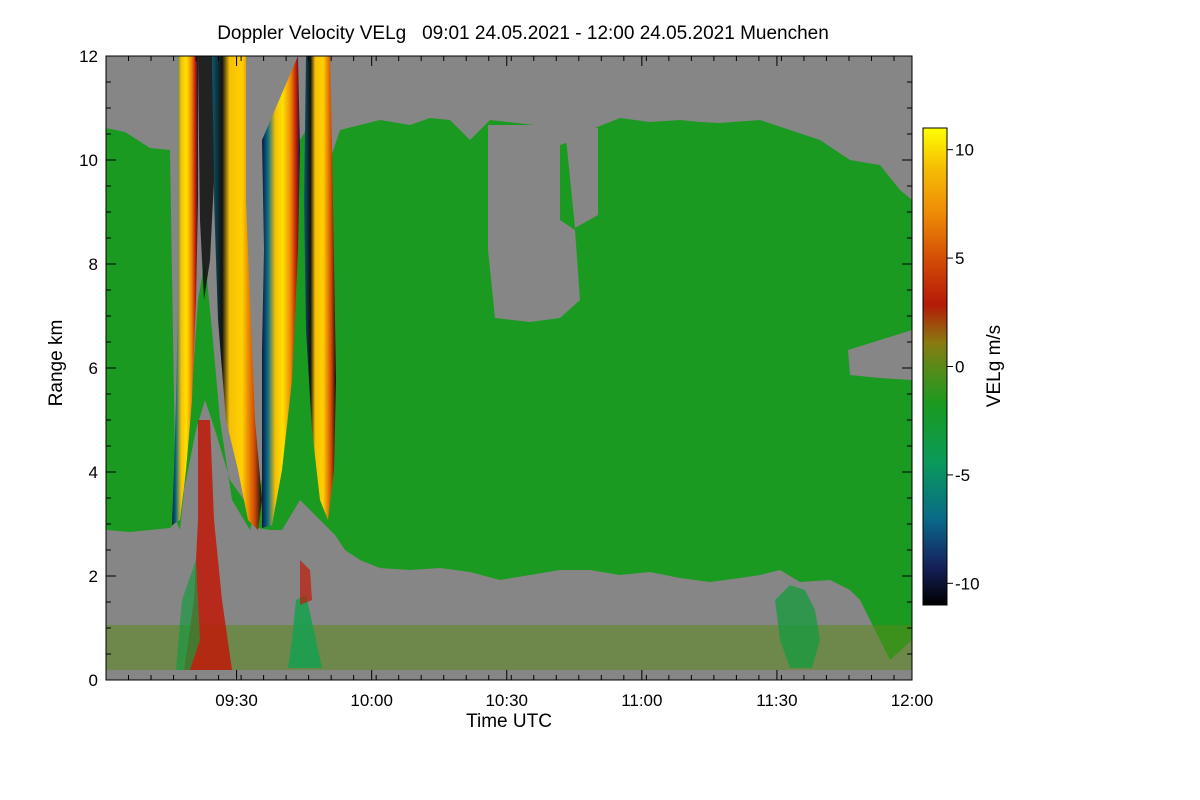  Describe the element at coordinates (506, 700) in the screenshot. I see `x-tick-label: 10:30` at that location.